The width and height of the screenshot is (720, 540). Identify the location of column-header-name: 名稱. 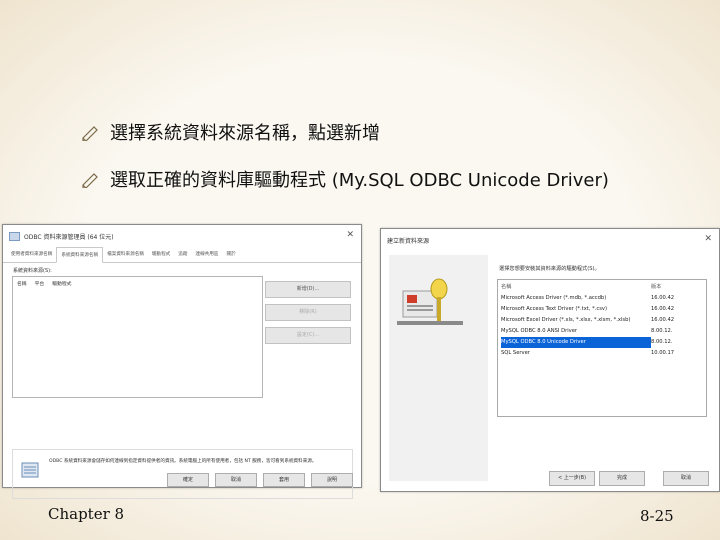
(576, 286).